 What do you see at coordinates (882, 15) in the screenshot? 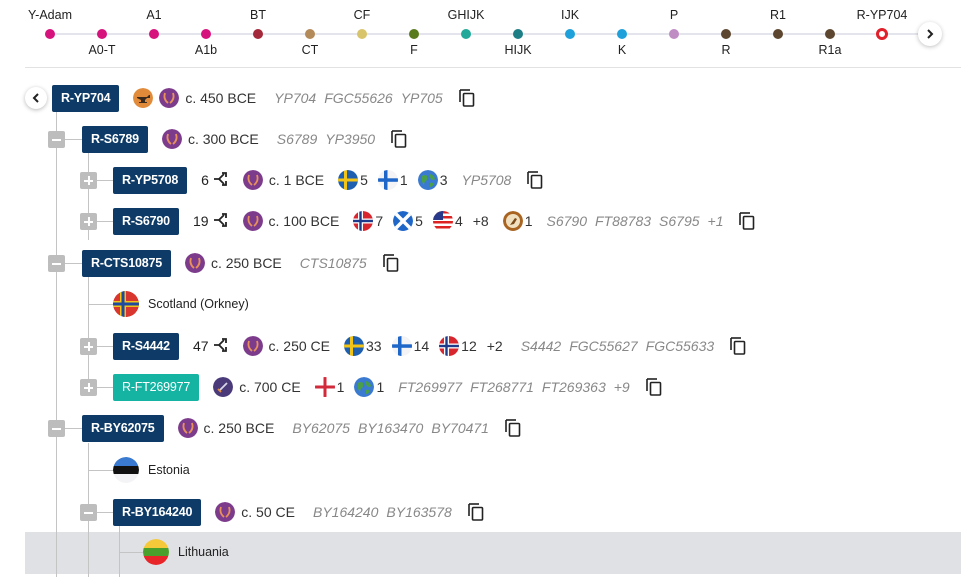
I see `timeline-label: R-YP704` at bounding box center [882, 15].